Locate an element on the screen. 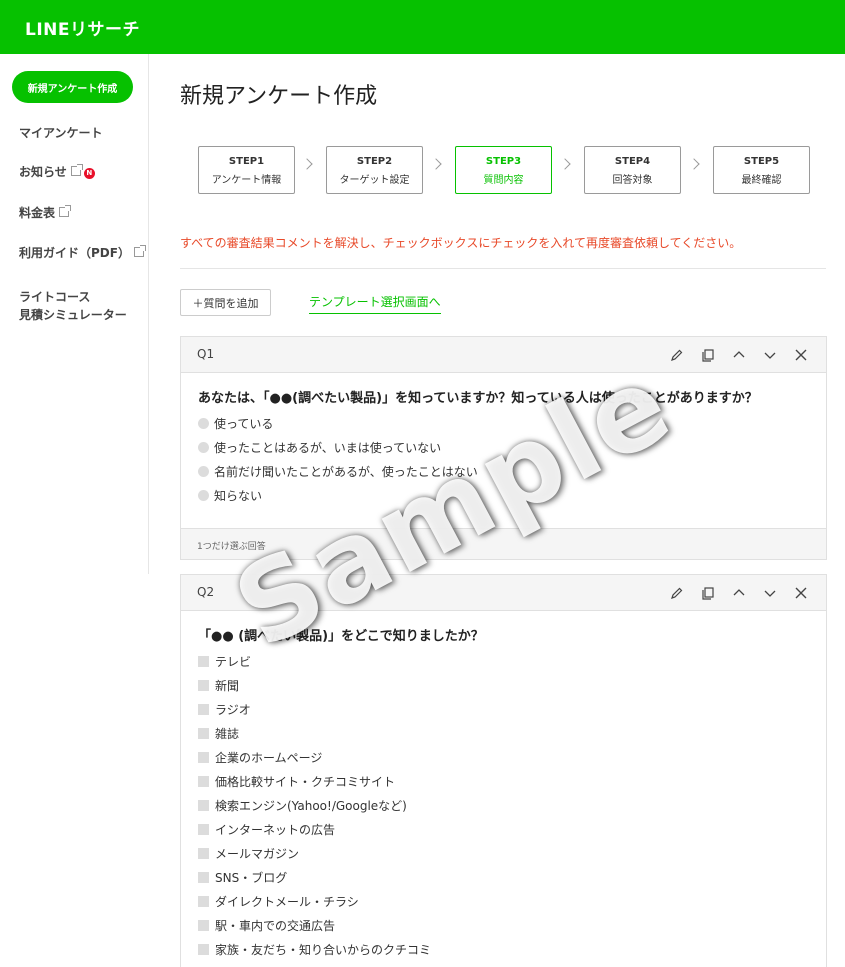 The width and height of the screenshot is (845, 967). step-2: STEP2 ターゲット設定 is located at coordinates (374, 170).